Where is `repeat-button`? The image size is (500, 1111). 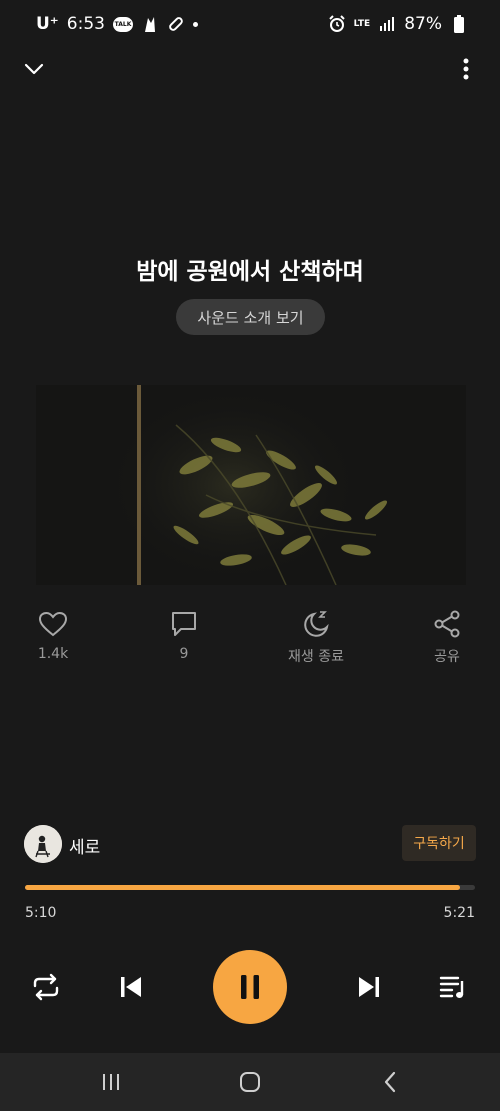
repeat-button is located at coordinates (46, 987).